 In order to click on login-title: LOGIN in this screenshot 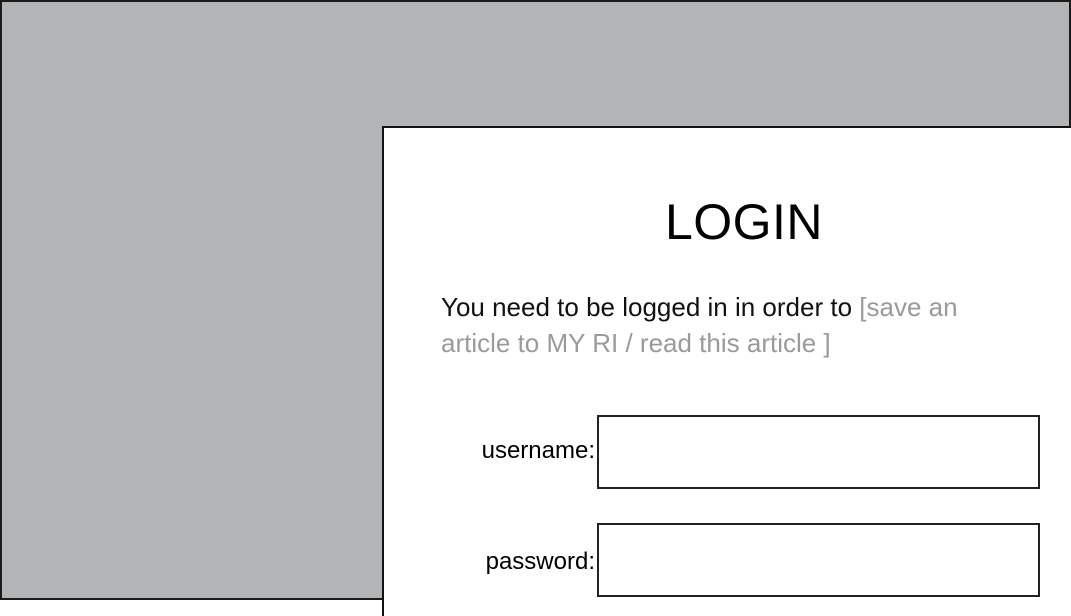, I will do `click(744, 222)`.